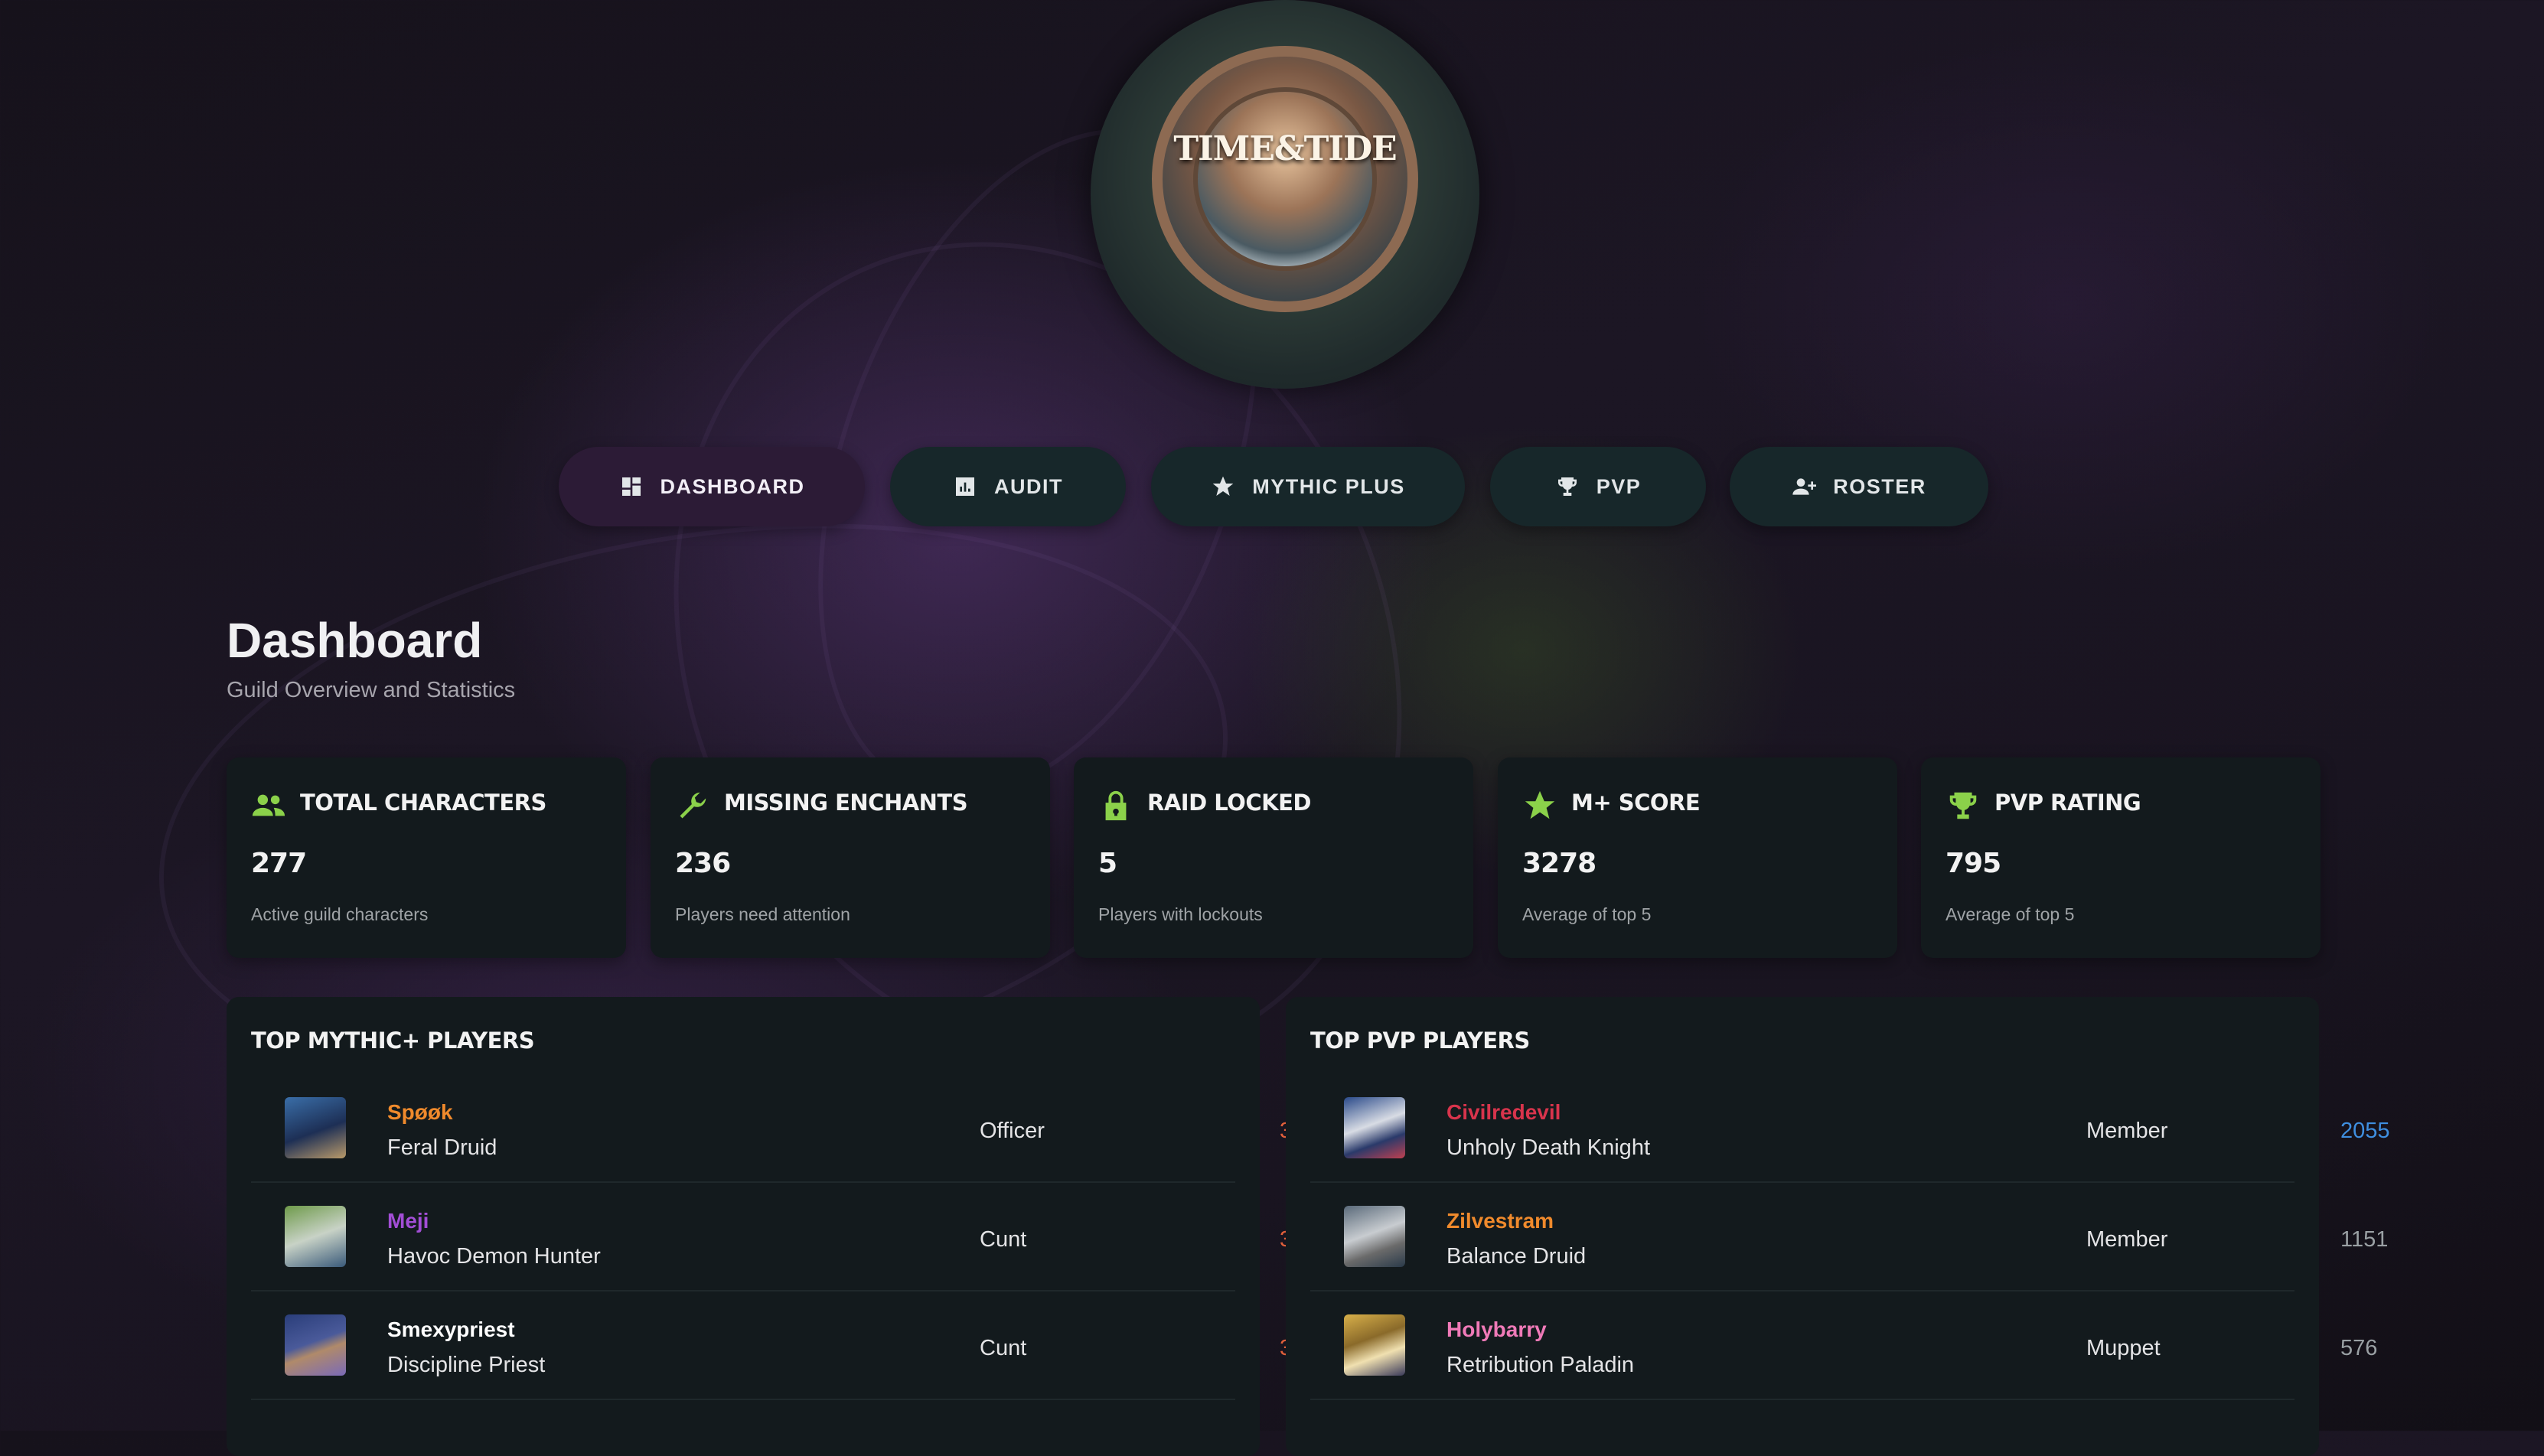  What do you see at coordinates (762, 914) in the screenshot?
I see `stat-description: Players need attention` at bounding box center [762, 914].